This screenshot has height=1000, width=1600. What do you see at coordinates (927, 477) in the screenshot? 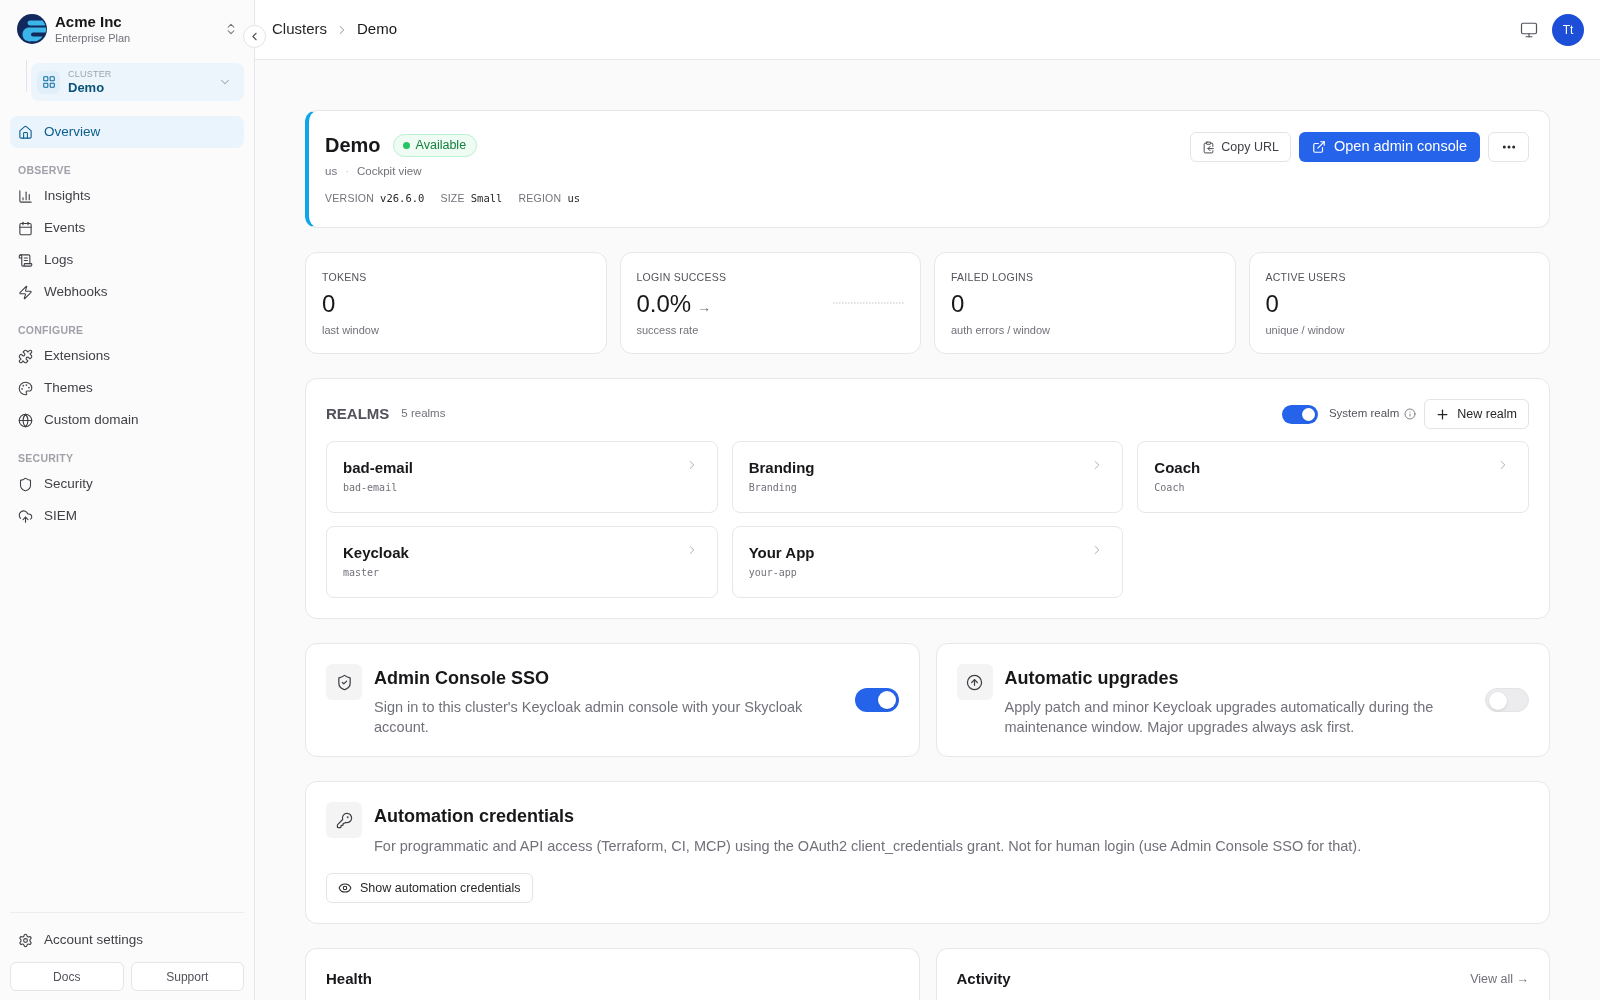
I see `realm-card: Branding Branding` at bounding box center [927, 477].